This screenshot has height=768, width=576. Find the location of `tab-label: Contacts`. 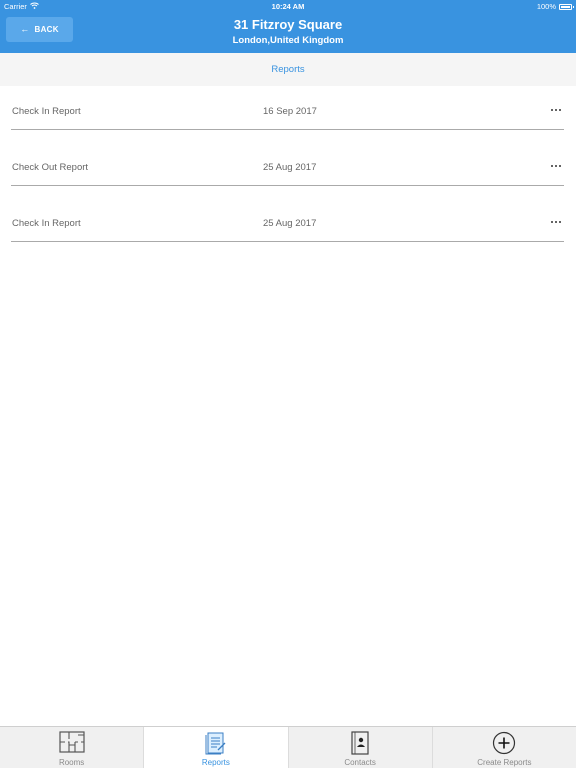

tab-label: Contacts is located at coordinates (360, 762).